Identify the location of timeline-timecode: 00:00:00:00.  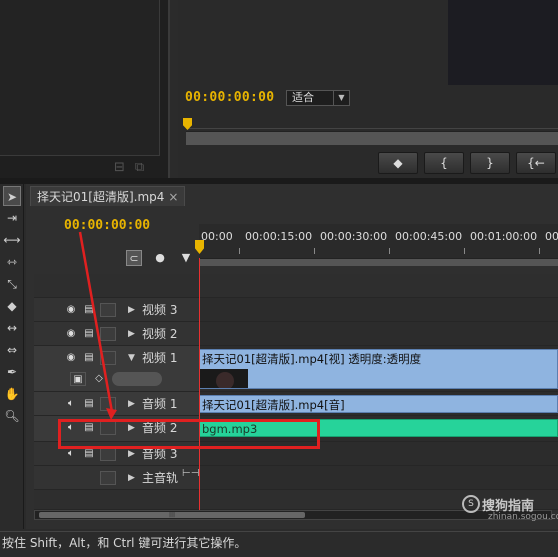
(107, 225).